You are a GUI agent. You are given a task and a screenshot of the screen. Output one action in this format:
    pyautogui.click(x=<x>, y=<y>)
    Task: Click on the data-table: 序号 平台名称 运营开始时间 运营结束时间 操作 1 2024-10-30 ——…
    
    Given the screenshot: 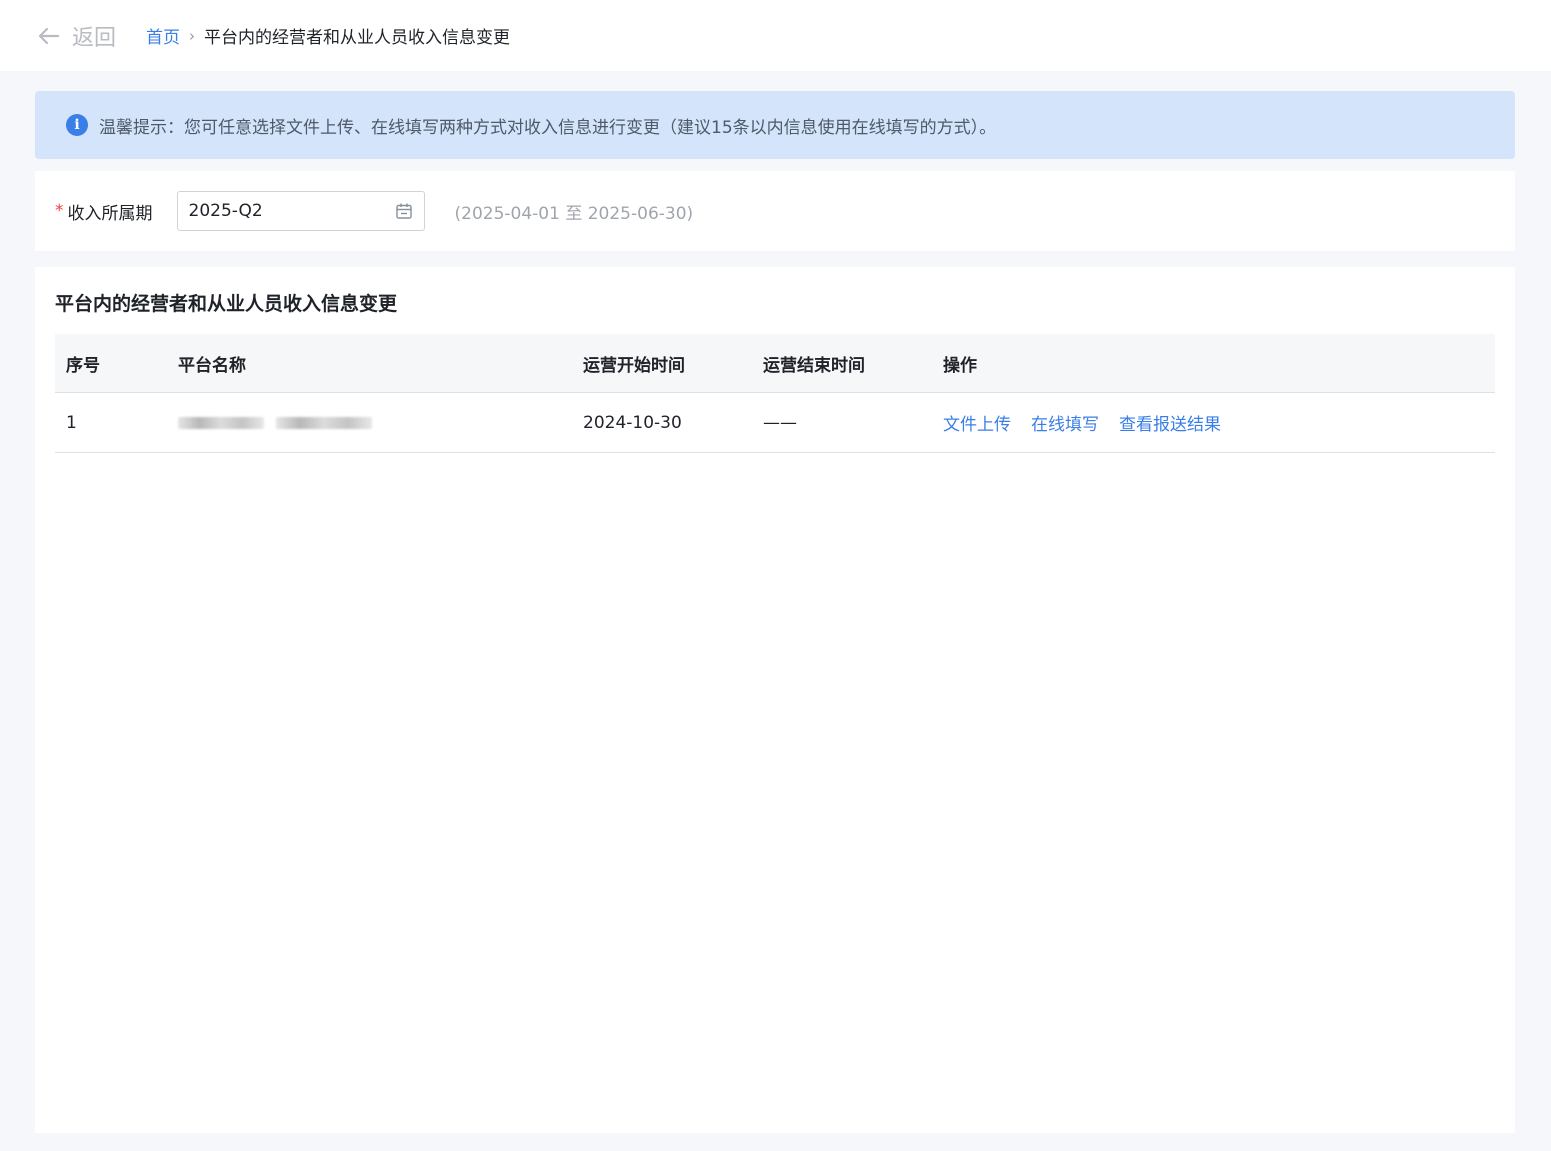 What is the action you would take?
    pyautogui.click(x=775, y=393)
    